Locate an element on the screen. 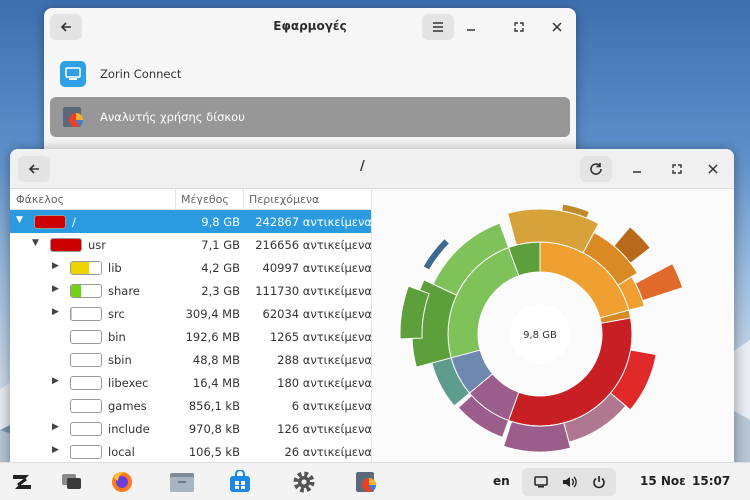 This screenshot has height=500, width=750. refresh-icon is located at coordinates (596, 169).